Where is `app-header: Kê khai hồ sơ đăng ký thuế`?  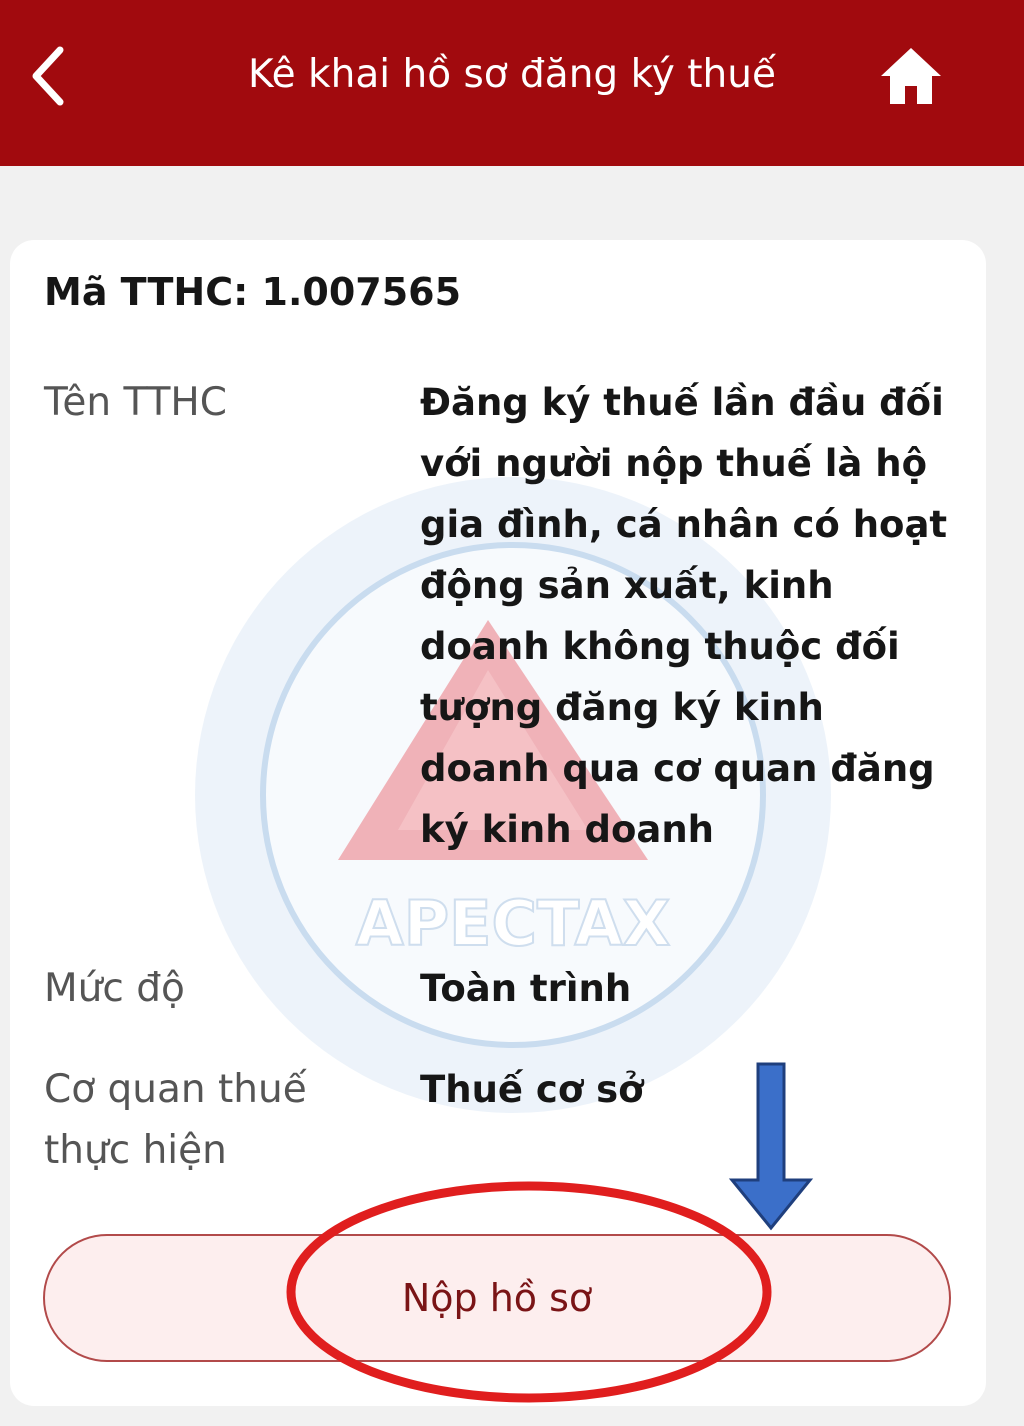
app-header: Kê khai hồ sơ đăng ký thuế is located at coordinates (512, 83).